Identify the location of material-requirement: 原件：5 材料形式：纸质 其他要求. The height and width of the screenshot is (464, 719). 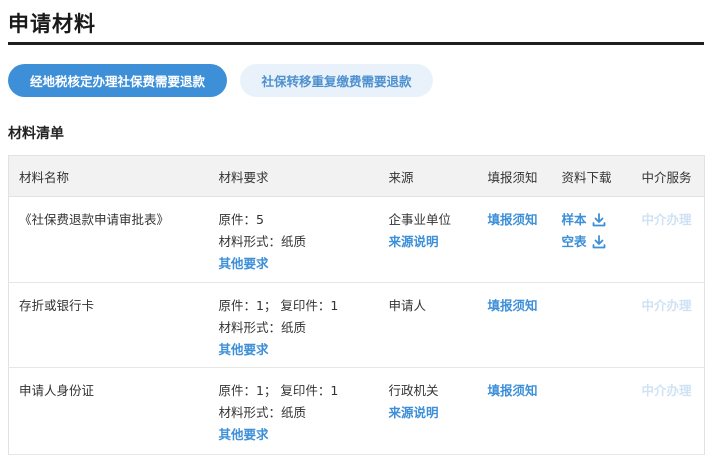
(293, 239).